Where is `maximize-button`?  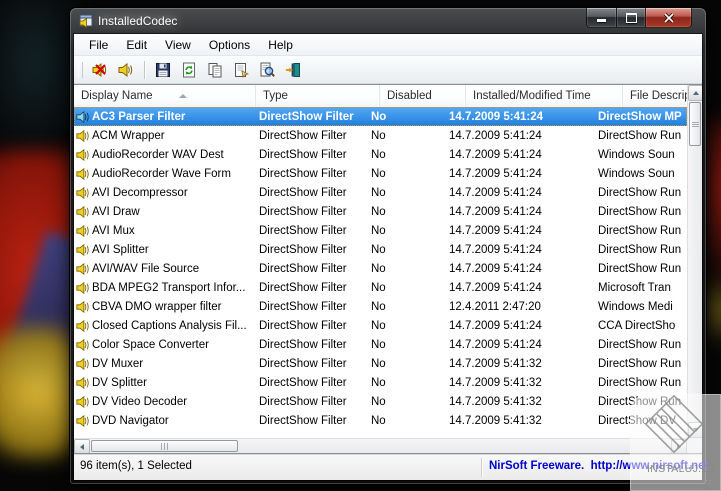 maximize-button is located at coordinates (630, 18).